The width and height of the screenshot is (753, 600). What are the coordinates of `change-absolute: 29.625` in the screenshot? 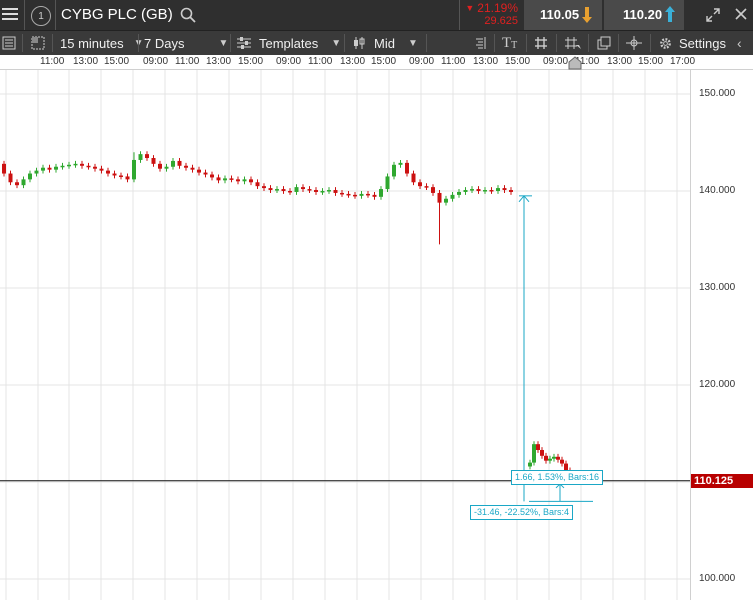 It's located at (501, 21).